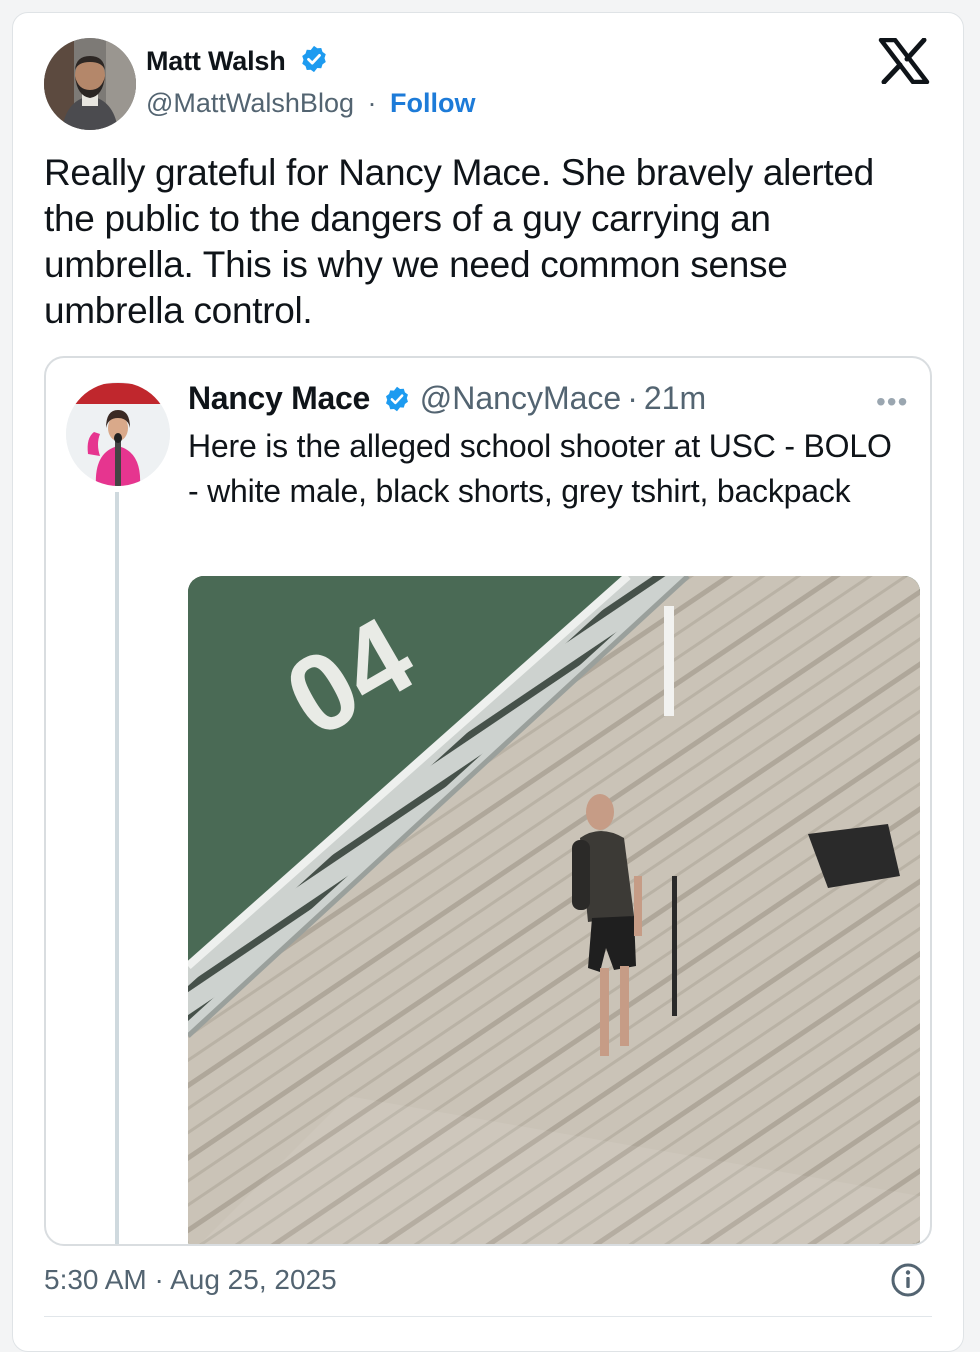 The image size is (980, 1352). What do you see at coordinates (904, 61) in the screenshot?
I see `x-logo-icon` at bounding box center [904, 61].